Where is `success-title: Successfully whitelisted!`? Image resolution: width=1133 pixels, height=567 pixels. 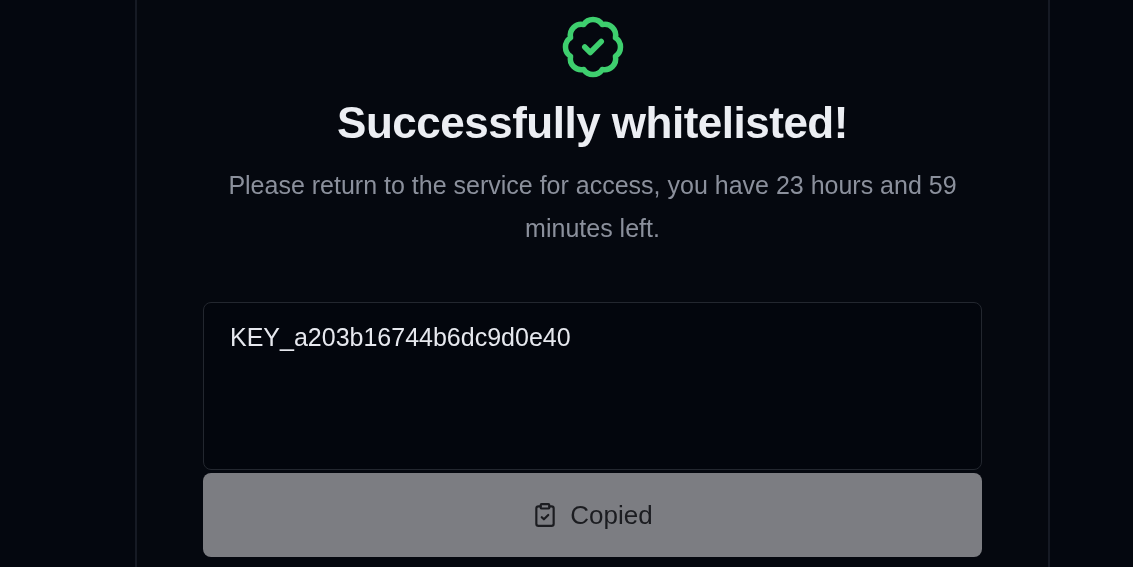 success-title: Successfully whitelisted! is located at coordinates (592, 123).